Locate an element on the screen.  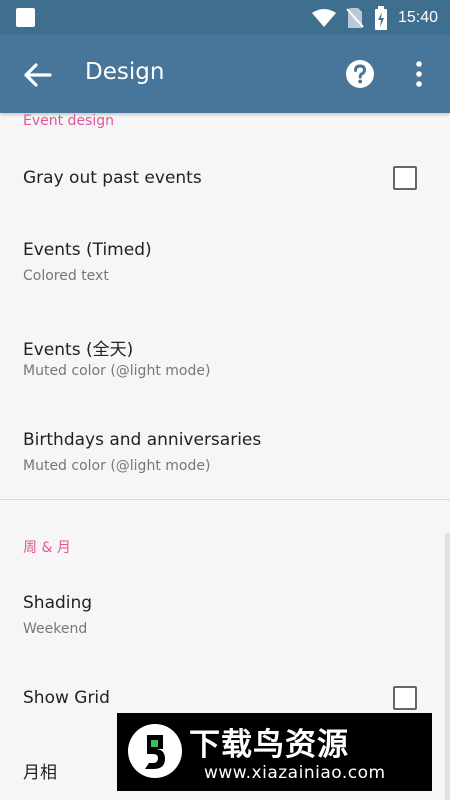
scrollbar is located at coordinates (447, 666).